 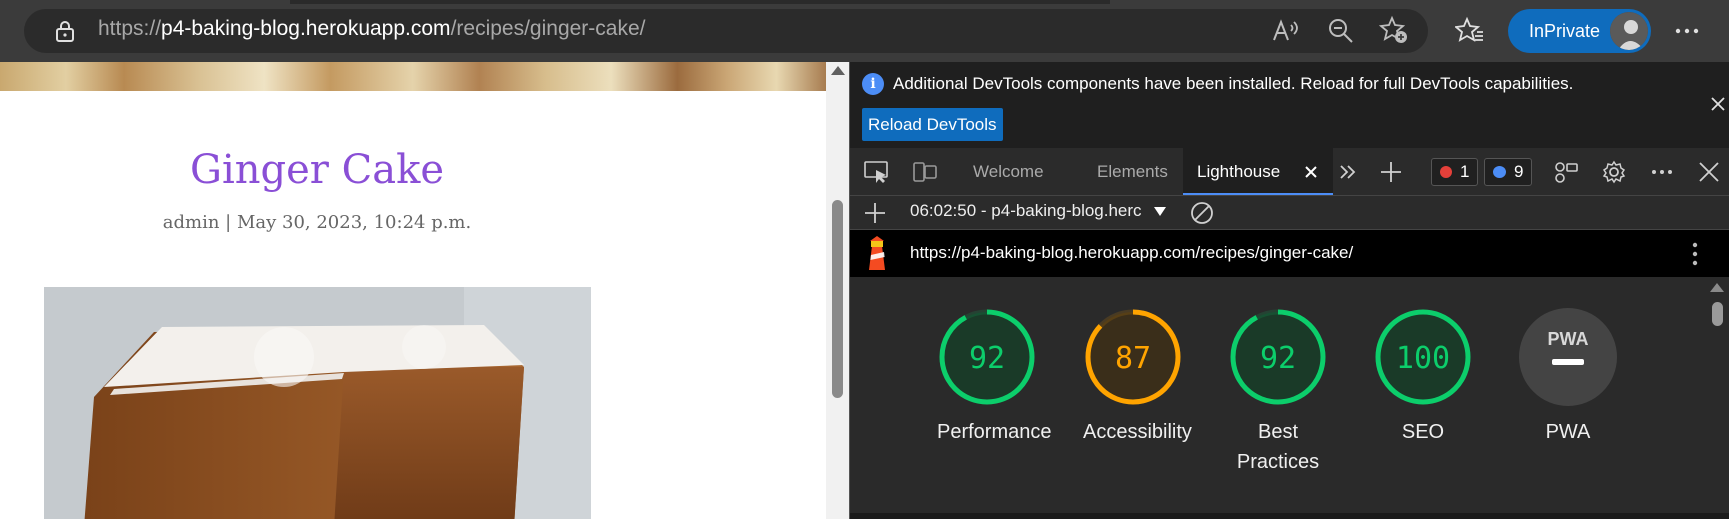 What do you see at coordinates (1455, 172) in the screenshot?
I see `error-count-badge: 1` at bounding box center [1455, 172].